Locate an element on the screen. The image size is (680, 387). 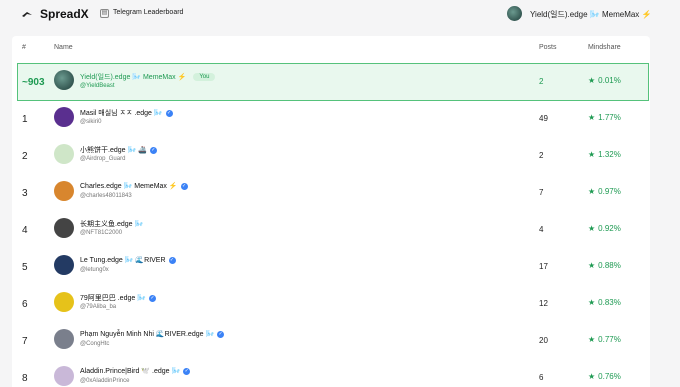
handle: @YieldBeast is located at coordinates (97, 86).